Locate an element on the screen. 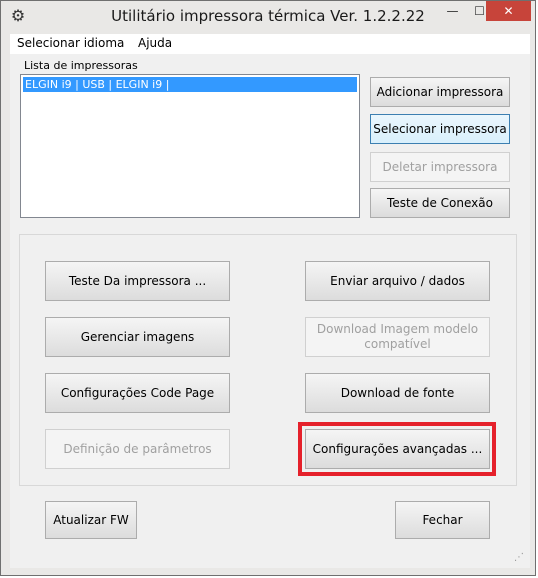 The height and width of the screenshot is (578, 538). printer-list-item: ELGIN i9 | USB | ELGIN i9 | is located at coordinates (190, 84).